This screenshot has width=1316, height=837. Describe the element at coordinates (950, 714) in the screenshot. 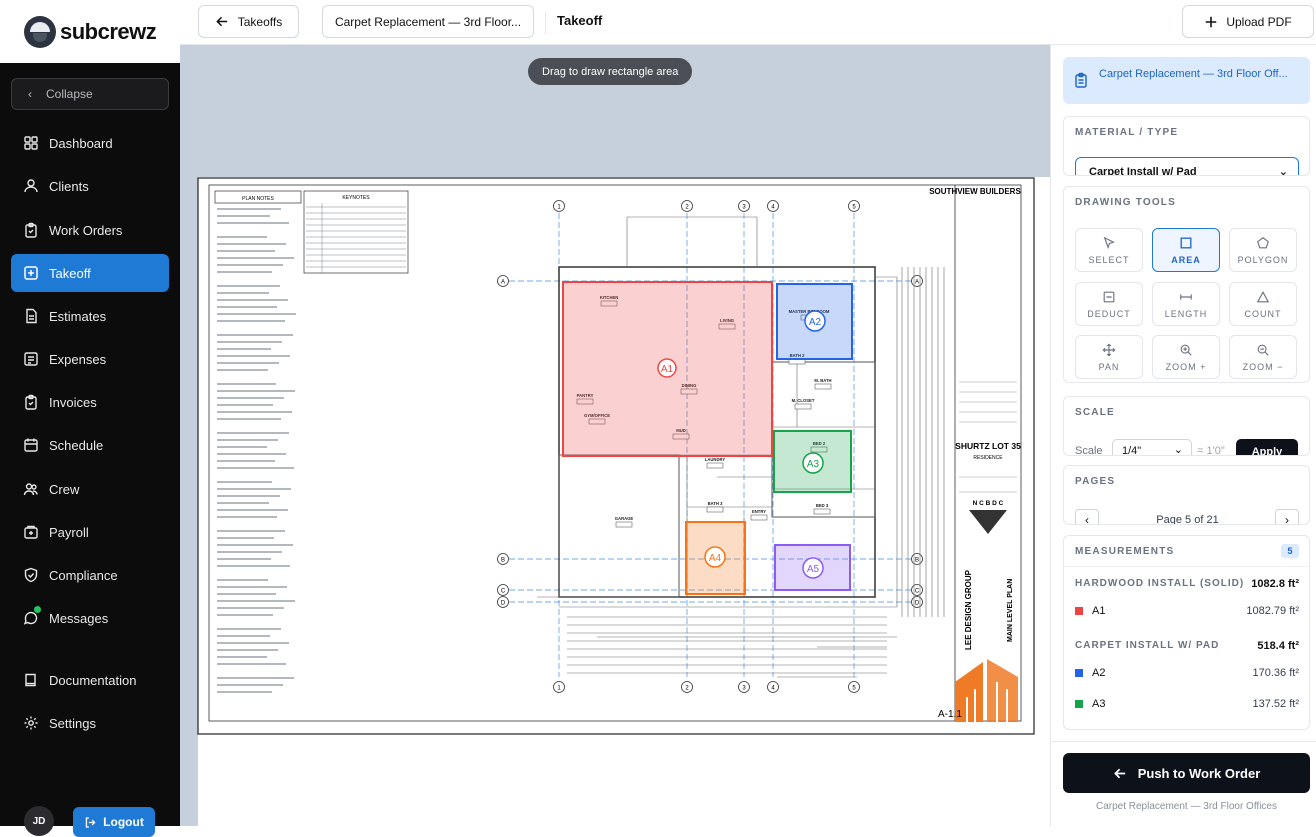

I see `sheet-number: A-1.1` at that location.